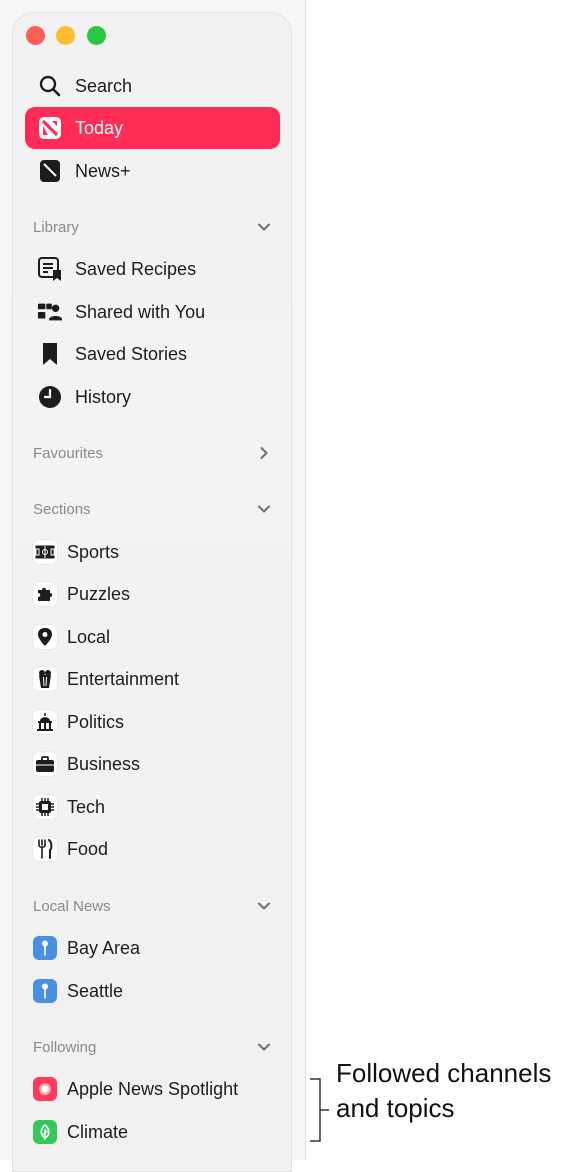 The height and width of the screenshot is (1172, 585). What do you see at coordinates (45, 552) in the screenshot?
I see `sports-icon` at bounding box center [45, 552].